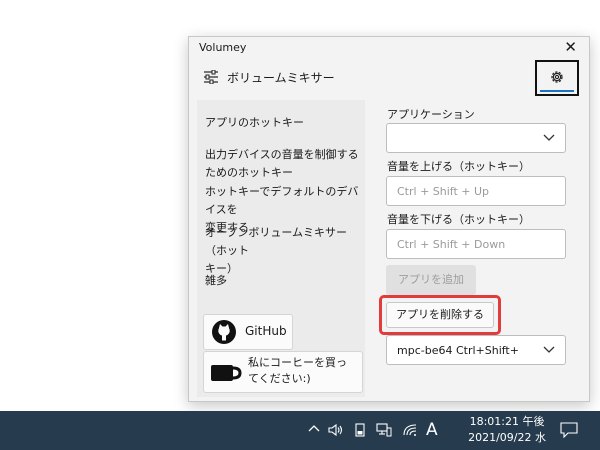 This screenshot has width=600, height=450. Describe the element at coordinates (281, 77) in the screenshot. I see `page-title: ボリュームミキサー` at that location.